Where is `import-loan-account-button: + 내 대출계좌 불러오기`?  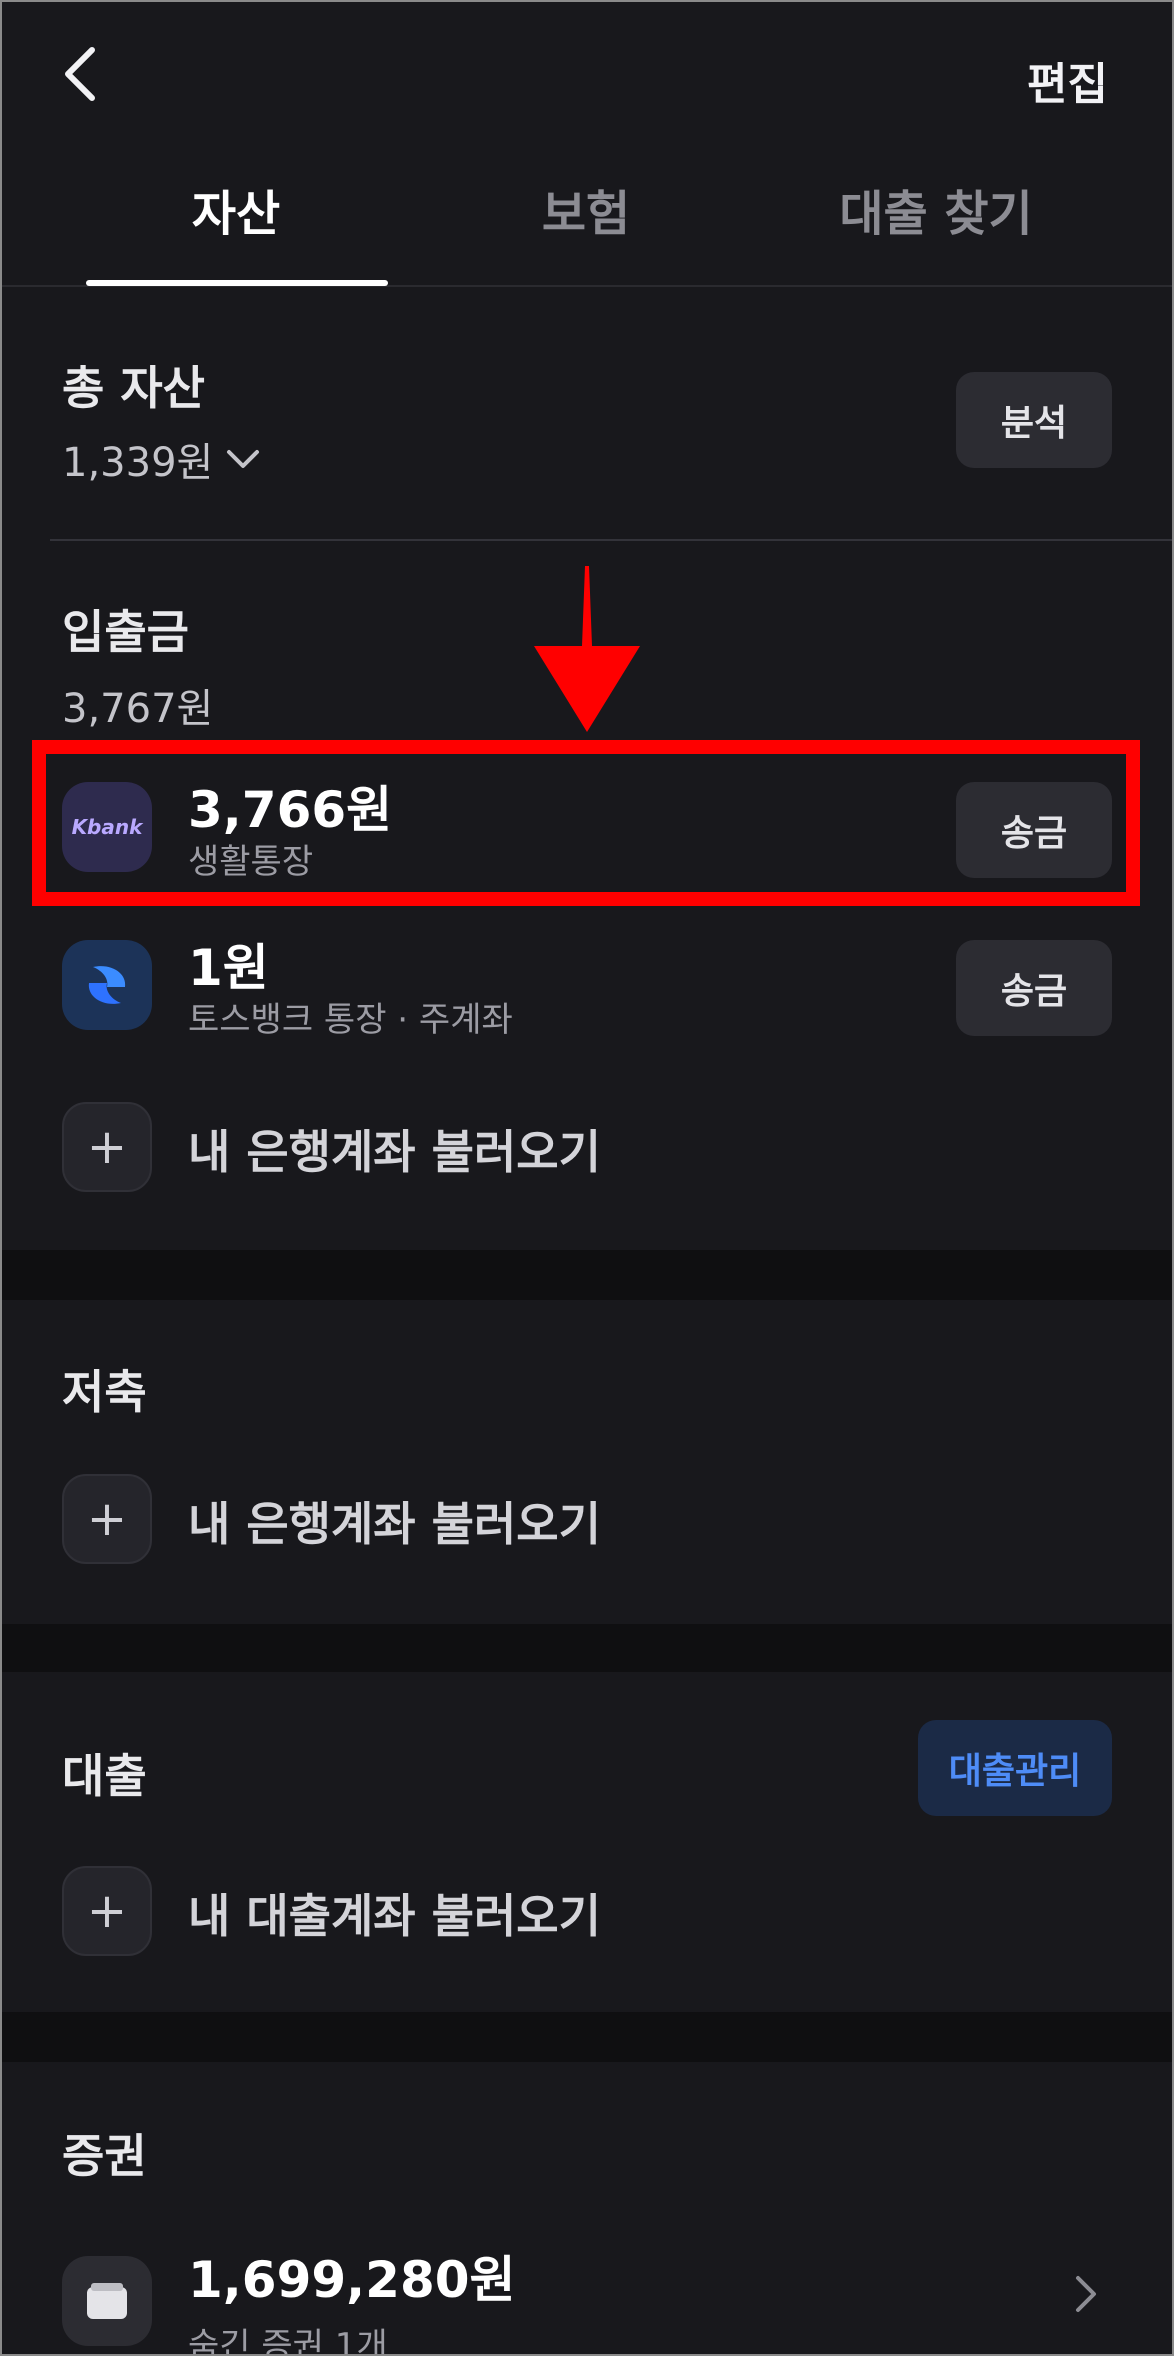 import-loan-account-button: + 내 대출계좌 불러오기 is located at coordinates (587, 1911).